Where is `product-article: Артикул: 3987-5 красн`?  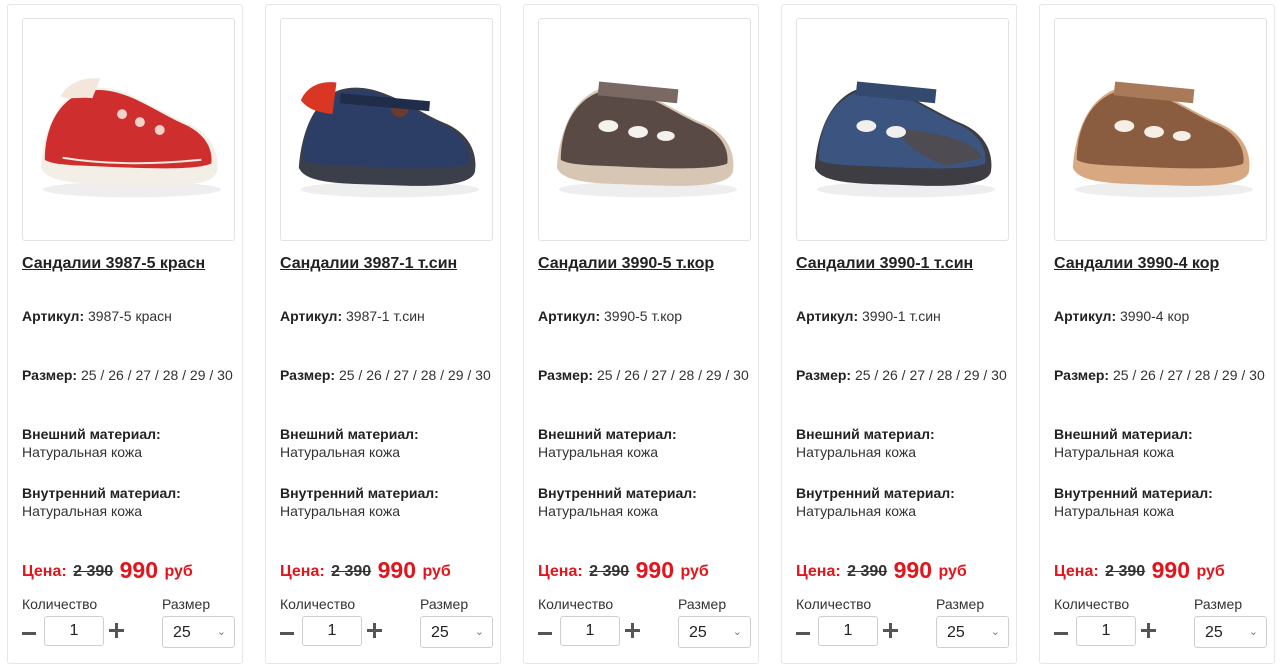 product-article: Артикул: 3987-5 красн is located at coordinates (128, 316).